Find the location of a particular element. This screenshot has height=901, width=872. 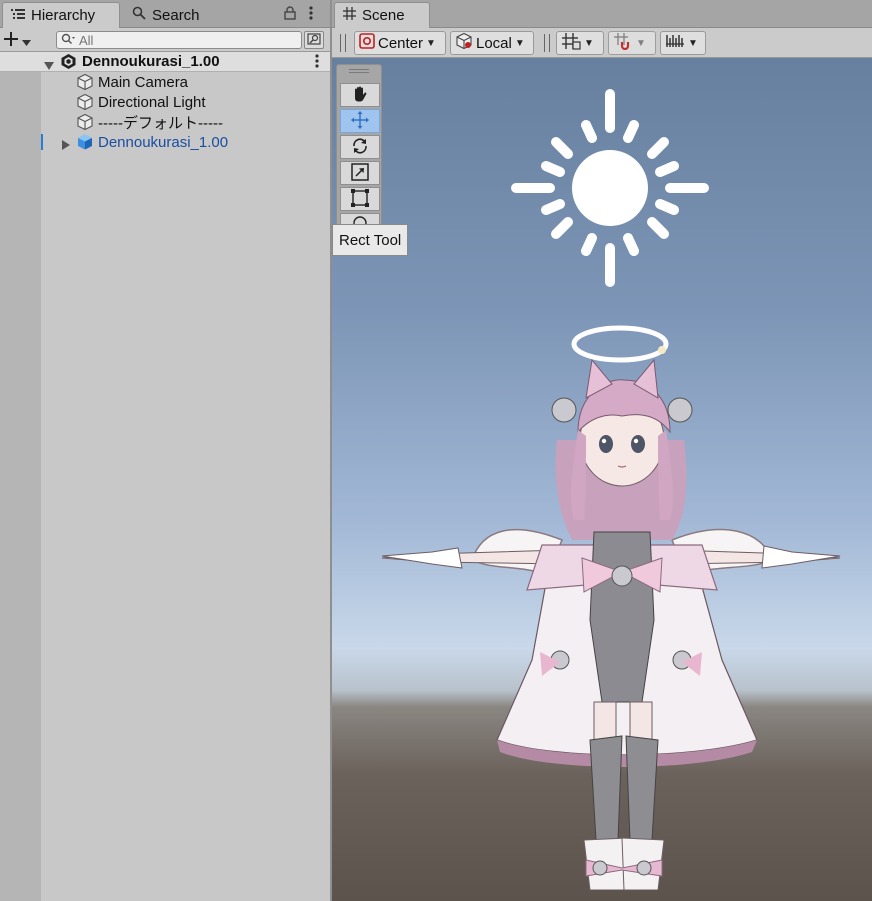

pivot-center-icon is located at coordinates (367, 43).